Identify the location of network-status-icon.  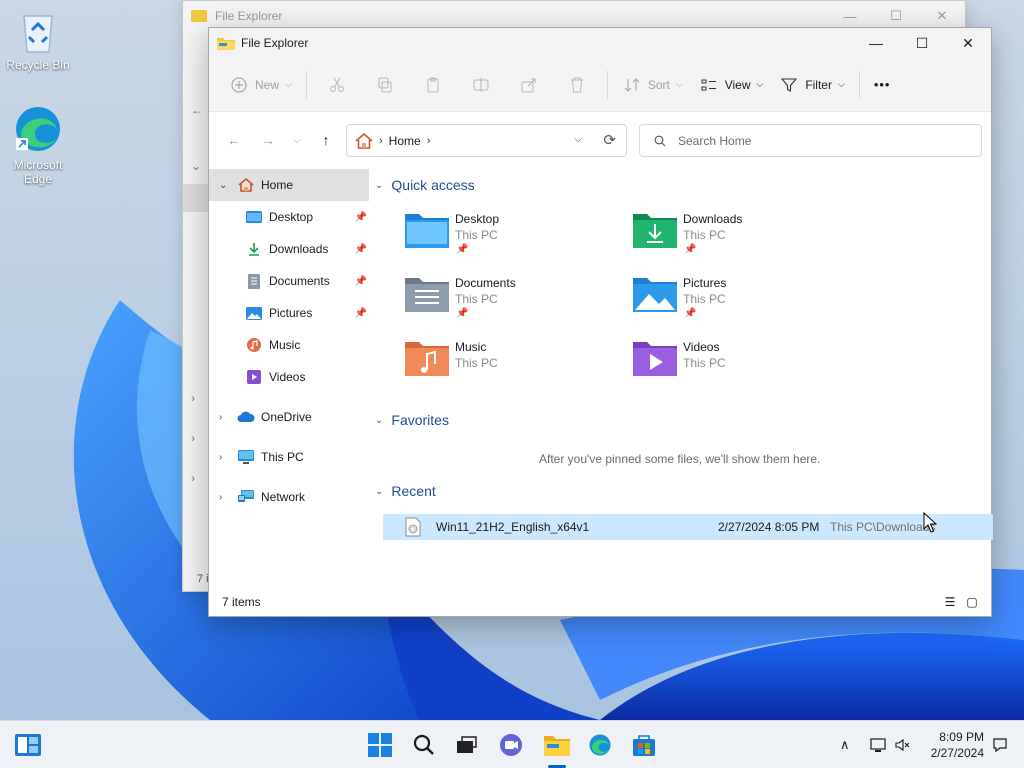
(879, 745).